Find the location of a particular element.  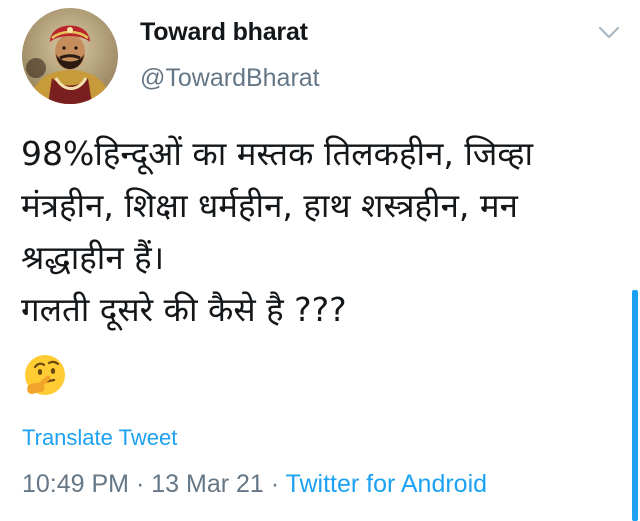

avatar is located at coordinates (70, 56).